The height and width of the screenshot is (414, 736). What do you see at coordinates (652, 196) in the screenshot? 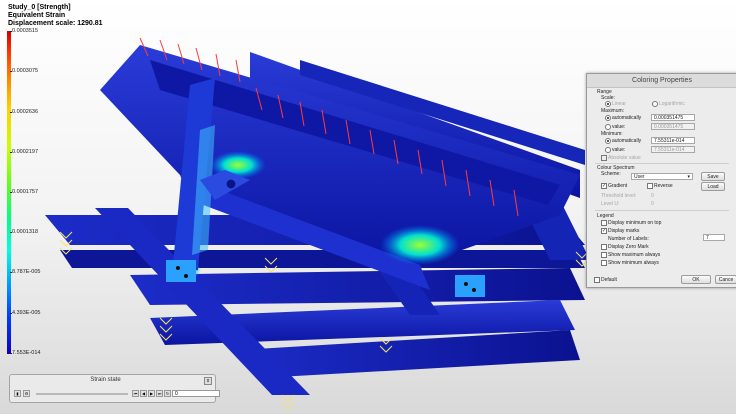
I see `threshold-value: 0` at bounding box center [652, 196].